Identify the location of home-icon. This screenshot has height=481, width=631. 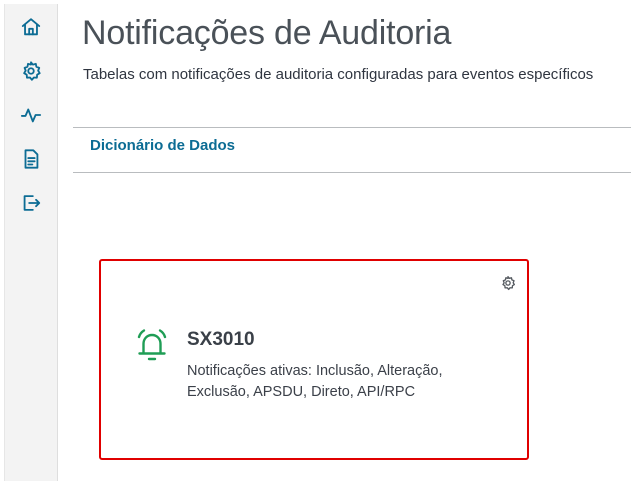
(31, 27).